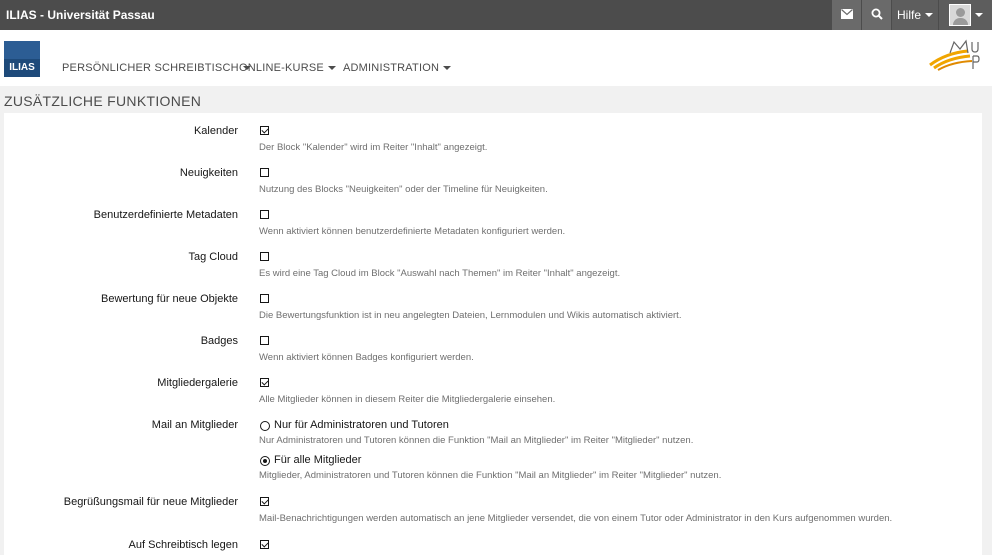 This screenshot has width=992, height=555. What do you see at coordinates (265, 461) in the screenshot?
I see `mail-all-members-radio` at bounding box center [265, 461].